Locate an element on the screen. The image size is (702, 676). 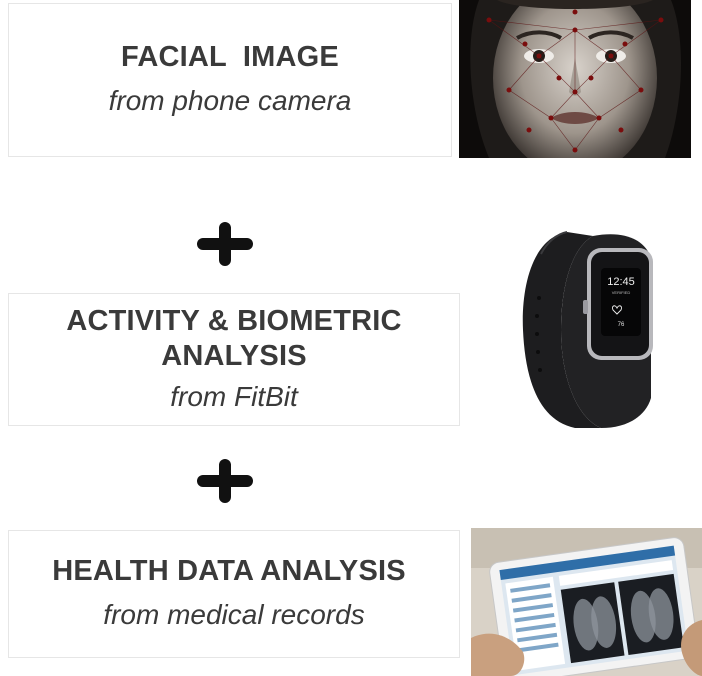
fitness-tracker-photo: 12:45 VERIFIED 76 is located at coordinates (587, 329).